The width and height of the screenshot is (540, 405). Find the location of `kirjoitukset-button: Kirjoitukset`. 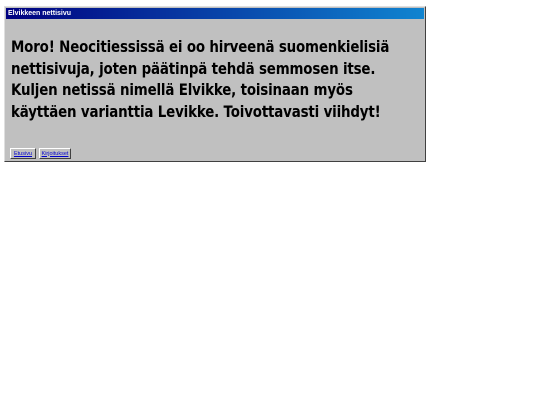

kirjoitukset-button: Kirjoitukset is located at coordinates (55, 153).